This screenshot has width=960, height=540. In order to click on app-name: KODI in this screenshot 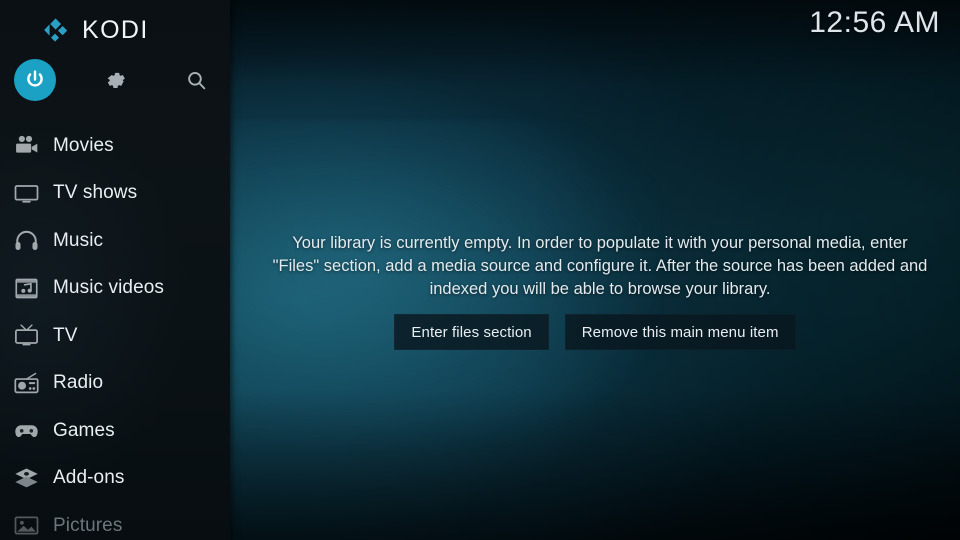, I will do `click(115, 29)`.